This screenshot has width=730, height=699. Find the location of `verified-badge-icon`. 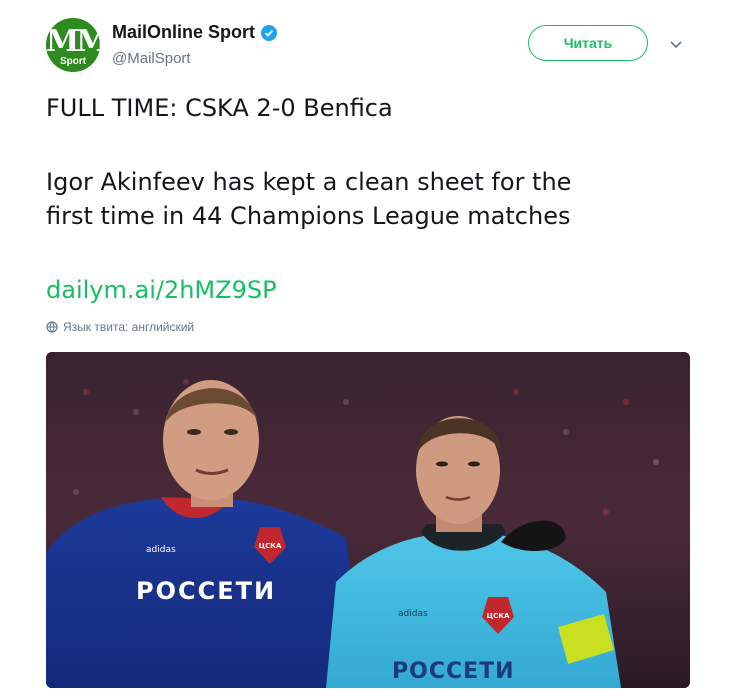

verified-badge-icon is located at coordinates (269, 32).